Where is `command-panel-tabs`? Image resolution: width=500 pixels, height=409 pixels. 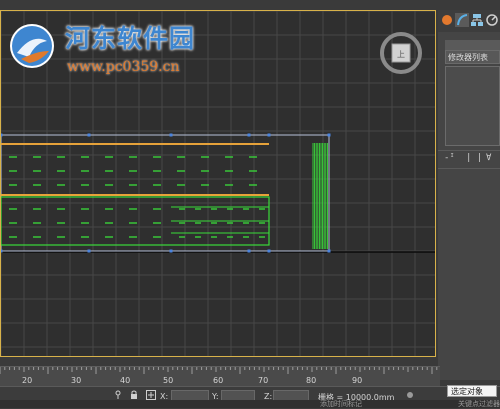
command-panel-tabs is located at coordinates (469, 21).